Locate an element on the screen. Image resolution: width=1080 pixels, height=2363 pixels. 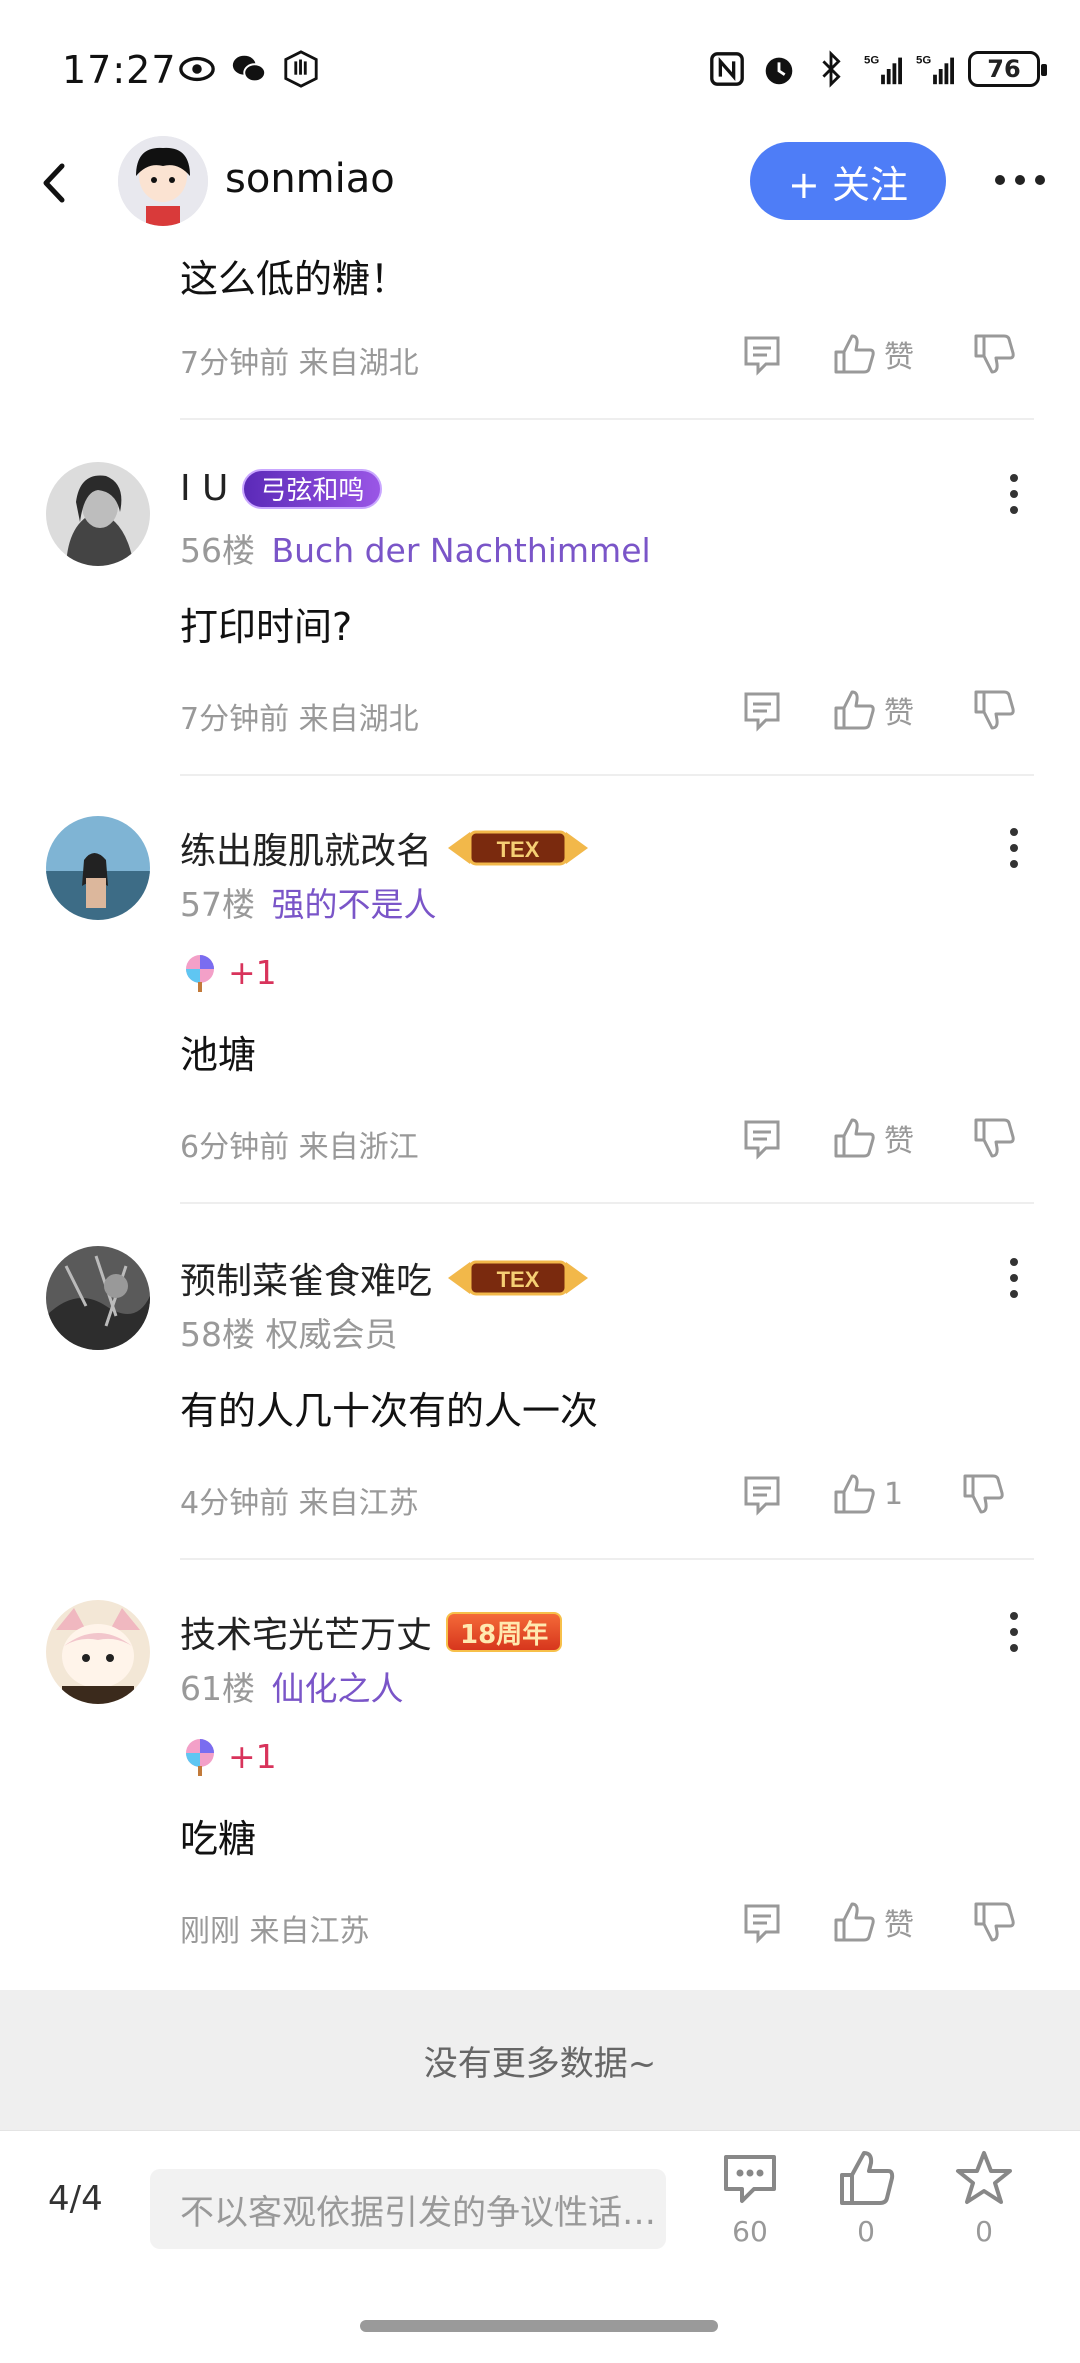
floor-number: 58楼 is located at coordinates (217, 1334).